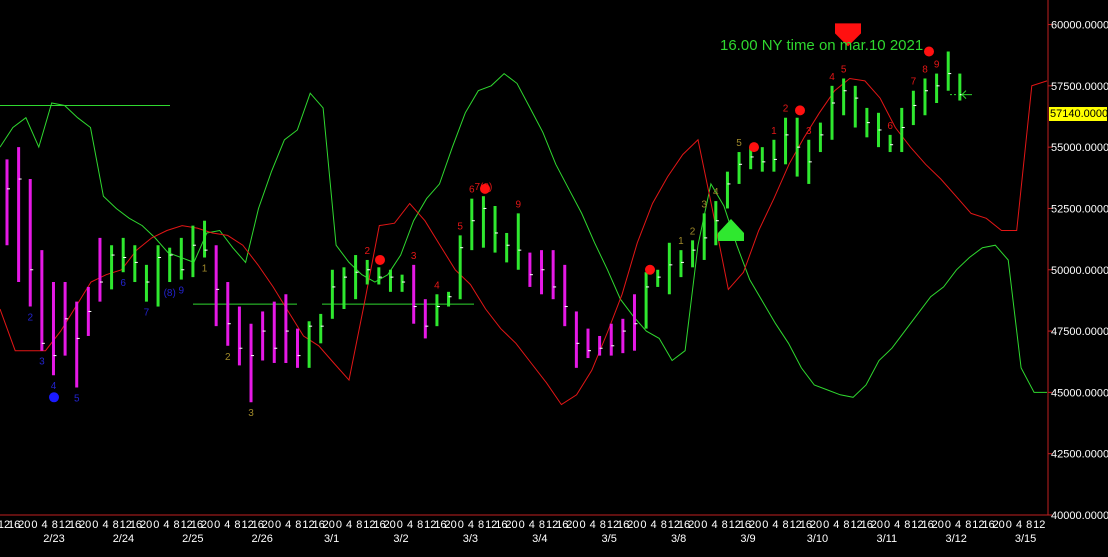  I want to click on x-date-label: 3/8, so click(678, 539).